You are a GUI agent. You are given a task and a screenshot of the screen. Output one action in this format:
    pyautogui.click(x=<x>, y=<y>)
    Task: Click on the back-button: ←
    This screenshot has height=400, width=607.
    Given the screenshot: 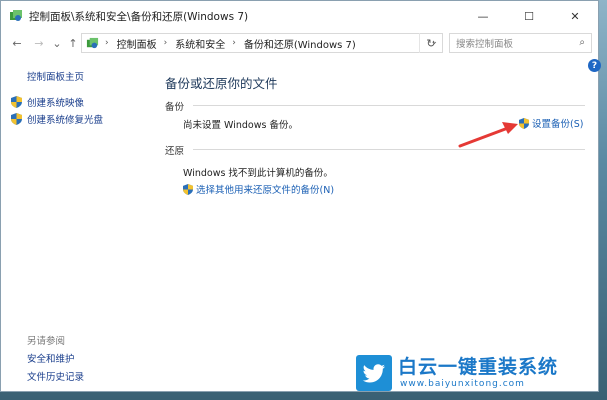 What is the action you would take?
    pyautogui.click(x=17, y=43)
    